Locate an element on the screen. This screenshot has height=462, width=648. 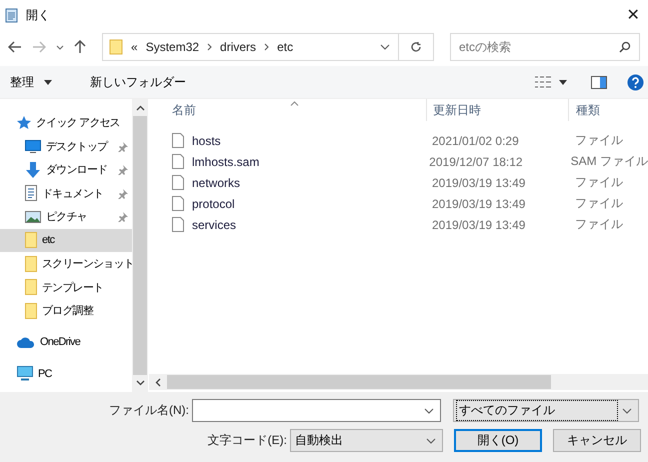
sidebar-item: OneDrive is located at coordinates (66, 342).